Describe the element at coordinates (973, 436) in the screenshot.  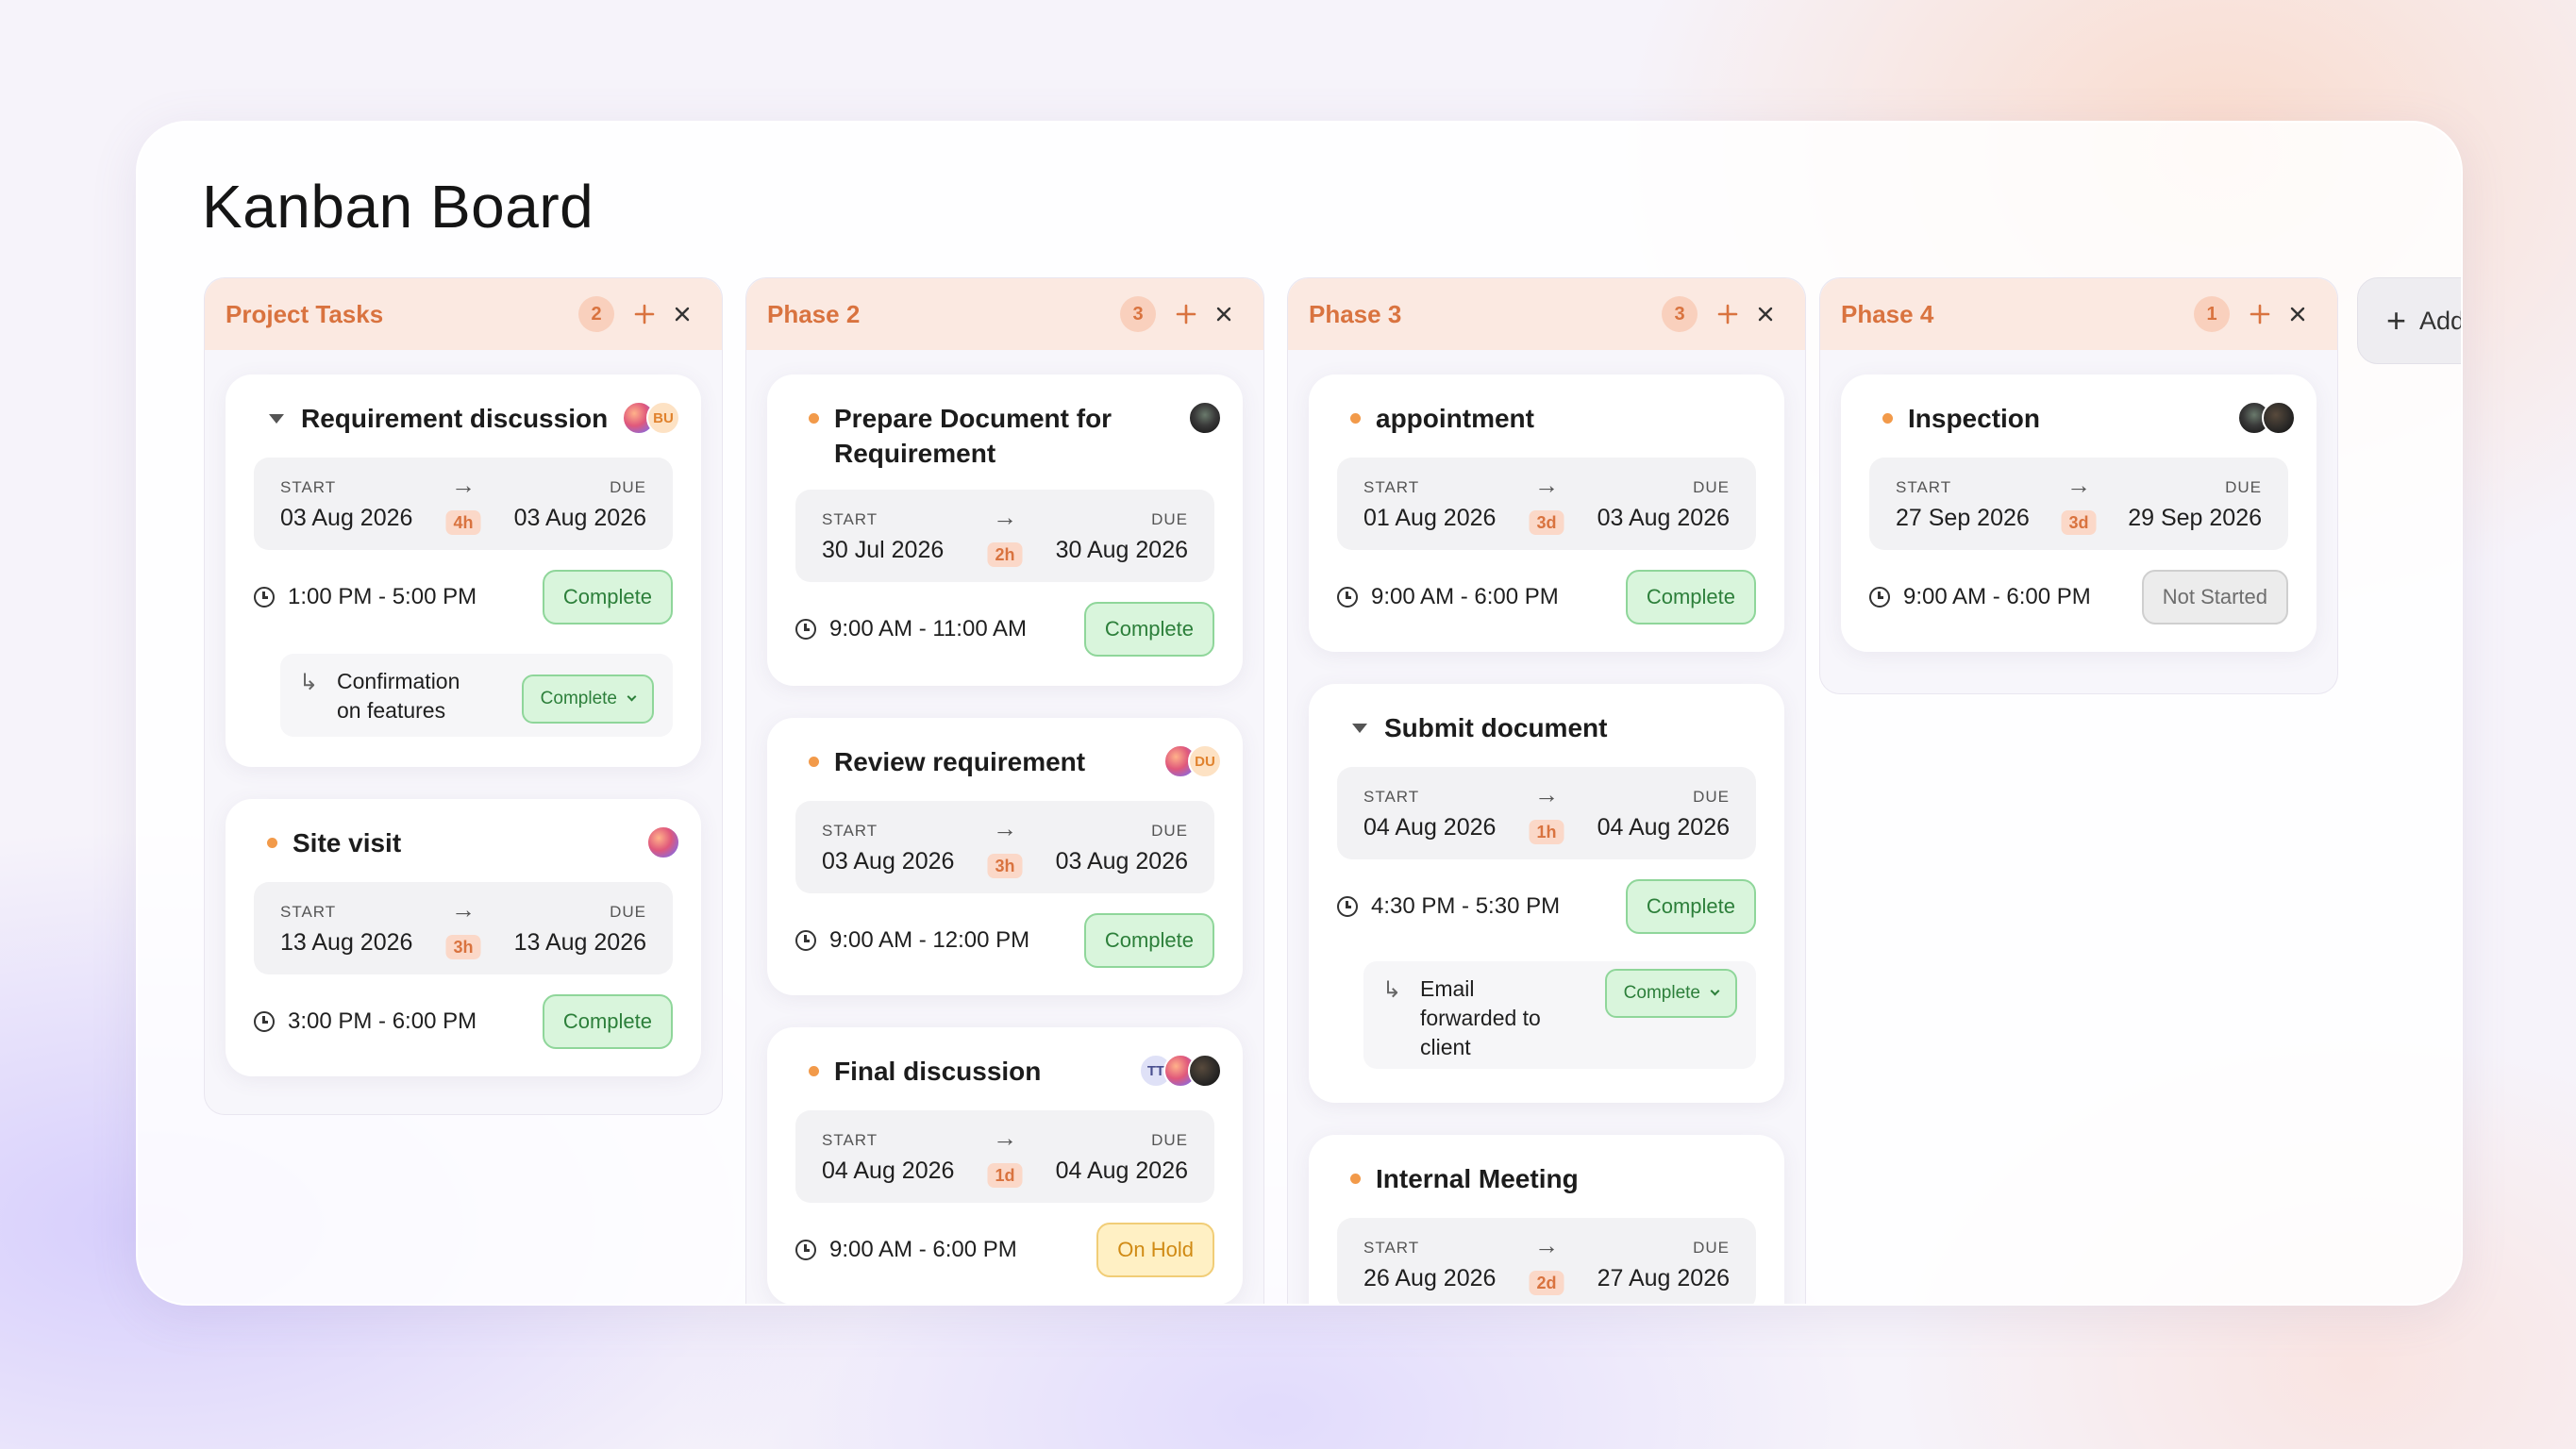
I see `task-title: Prepare Document for Requirement` at that location.